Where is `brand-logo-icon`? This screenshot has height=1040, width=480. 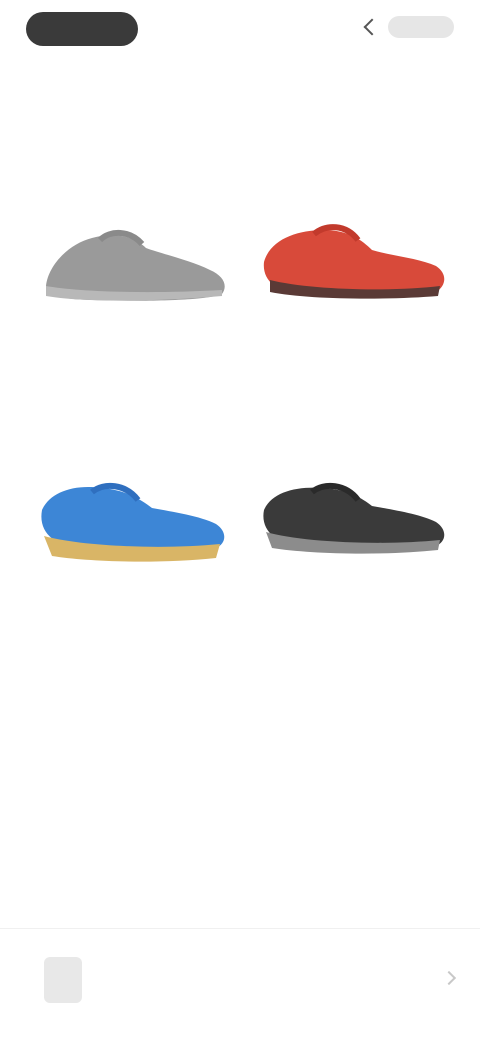 brand-logo-icon is located at coordinates (82, 29).